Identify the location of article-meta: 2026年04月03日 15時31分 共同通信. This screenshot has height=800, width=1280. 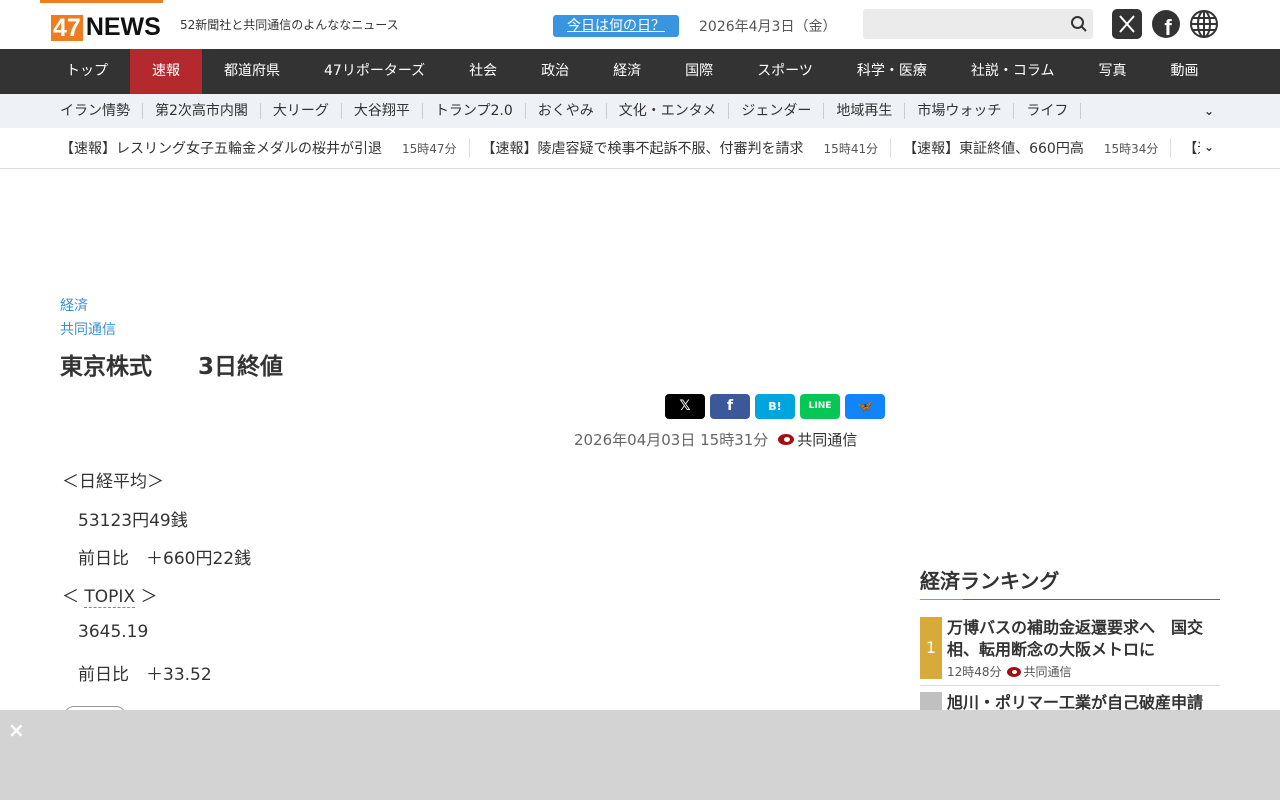
(715, 439).